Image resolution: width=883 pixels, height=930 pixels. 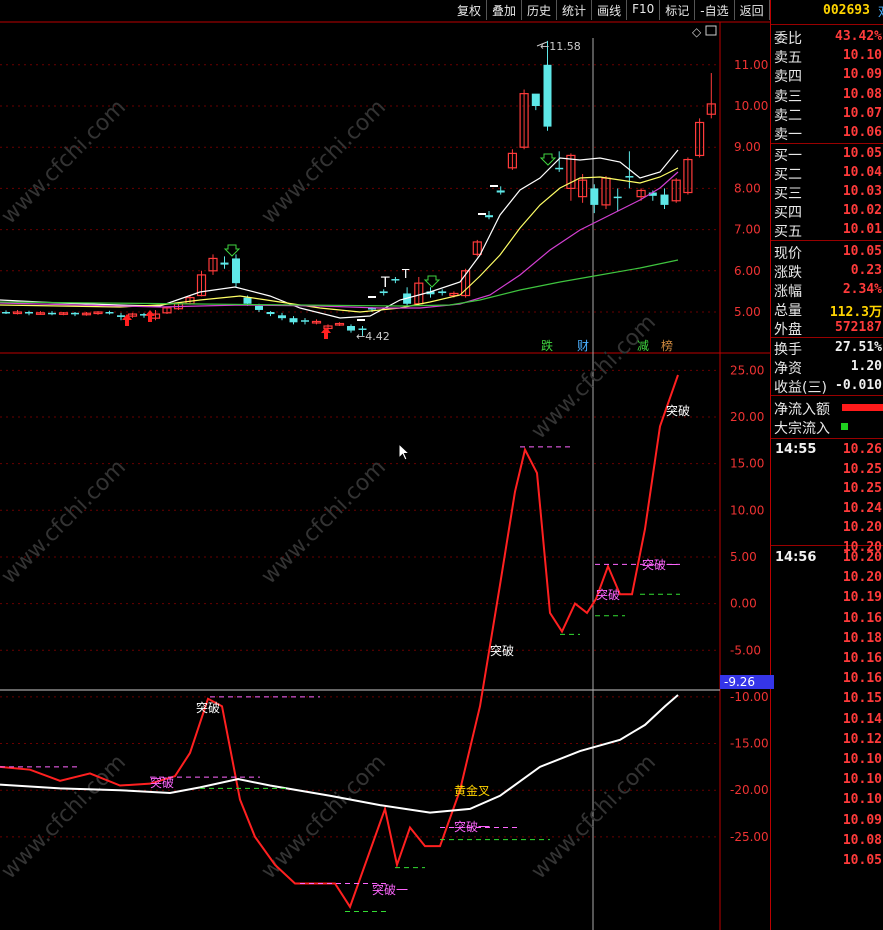 What do you see at coordinates (747, 230) in the screenshot?
I see `price-axis-label: 7.00` at bounding box center [747, 230].